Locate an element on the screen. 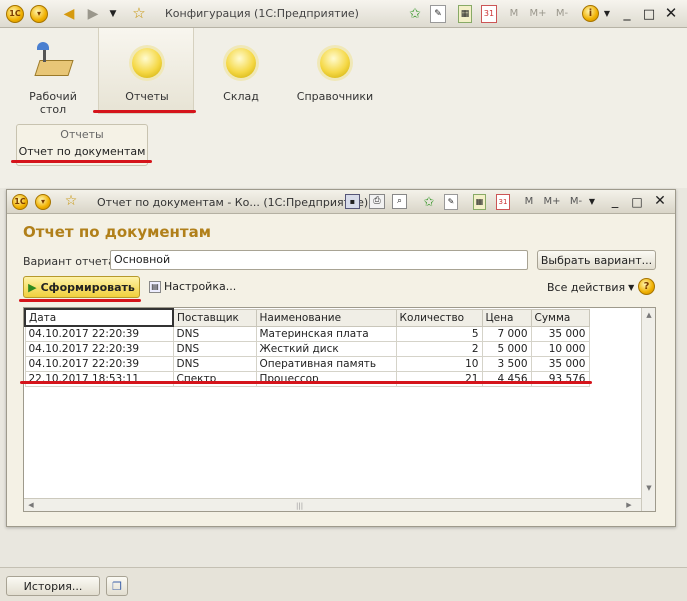 Image resolution: width=687 pixels, height=601 pixels. section-reports: Отчеты is located at coordinates (147, 75).